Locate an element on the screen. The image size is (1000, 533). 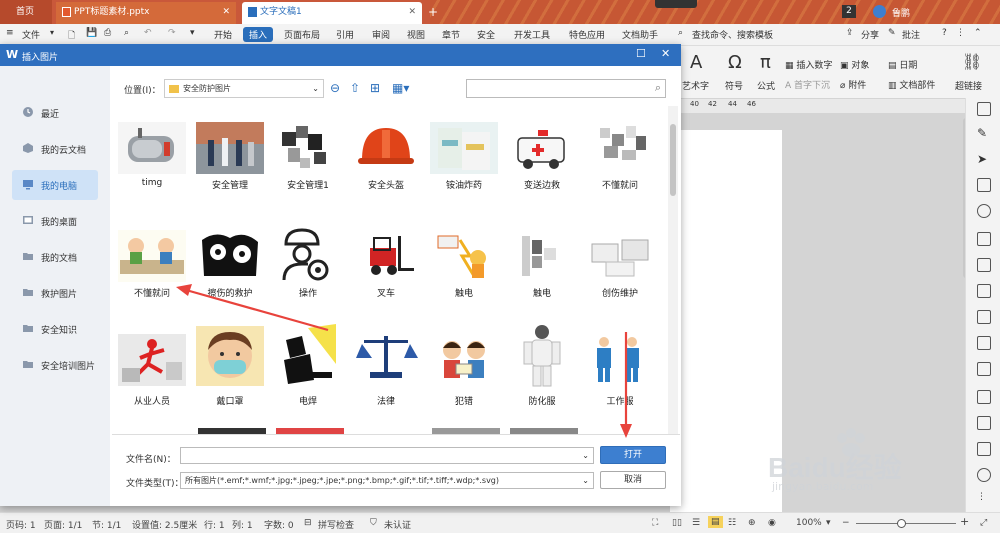
watermark-url: jingyan.baidu.com is located at coordinates (823, 486).